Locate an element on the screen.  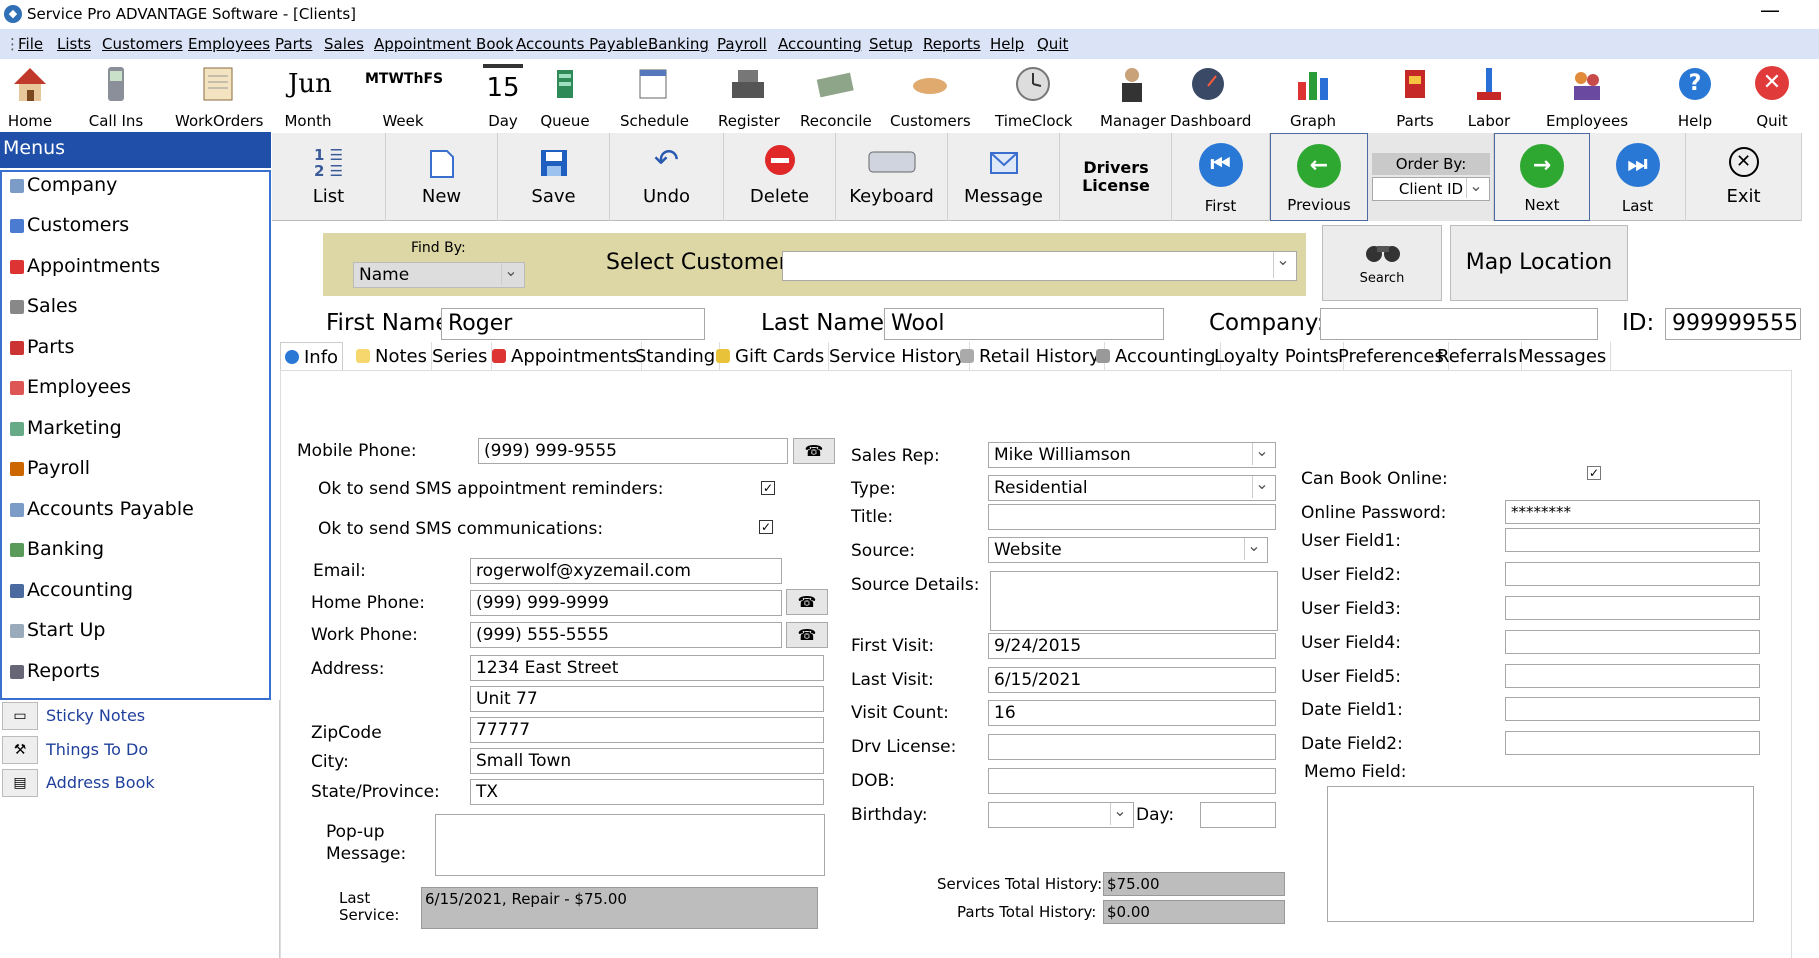
tab-messages: Messages is located at coordinates (1563, 356).